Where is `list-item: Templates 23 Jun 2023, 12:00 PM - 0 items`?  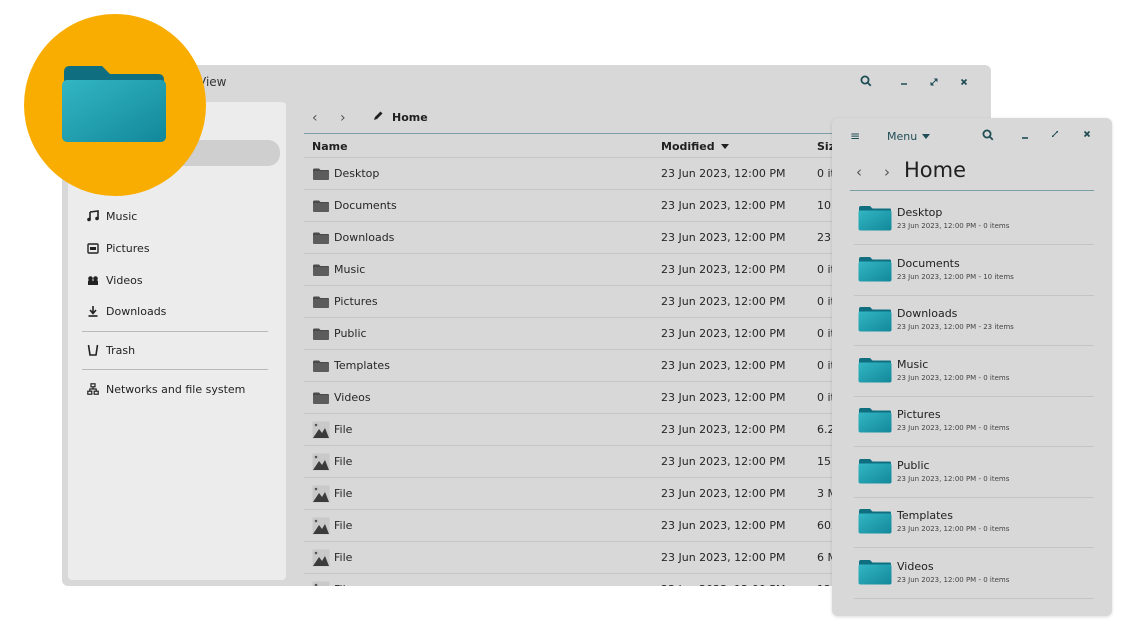
list-item: Templates 23 Jun 2023, 12:00 PM - 0 items is located at coordinates (974, 522).